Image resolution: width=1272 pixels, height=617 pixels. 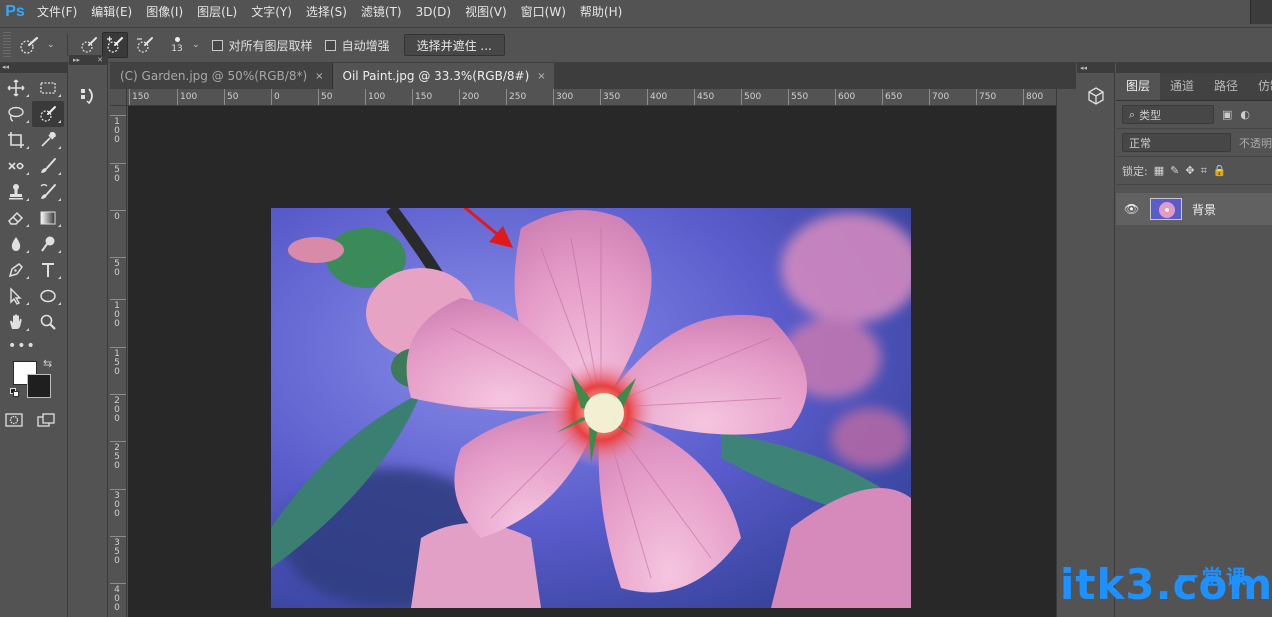 I want to click on history-icon, so click(x=87, y=96).